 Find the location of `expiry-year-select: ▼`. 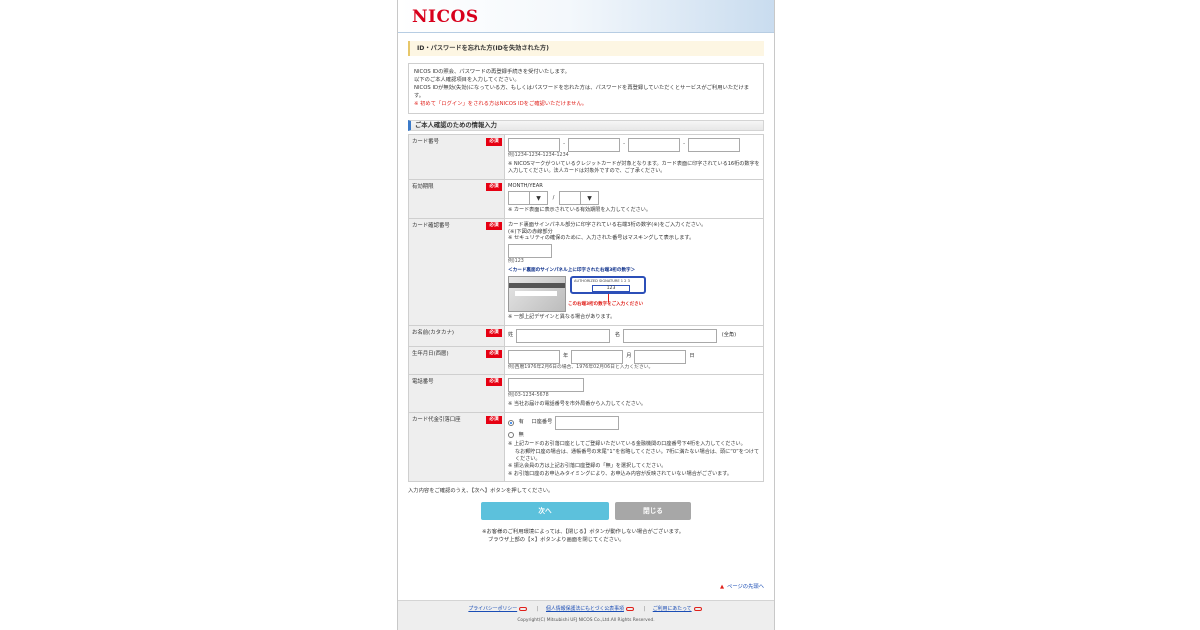

expiry-year-select: ▼ is located at coordinates (579, 198).